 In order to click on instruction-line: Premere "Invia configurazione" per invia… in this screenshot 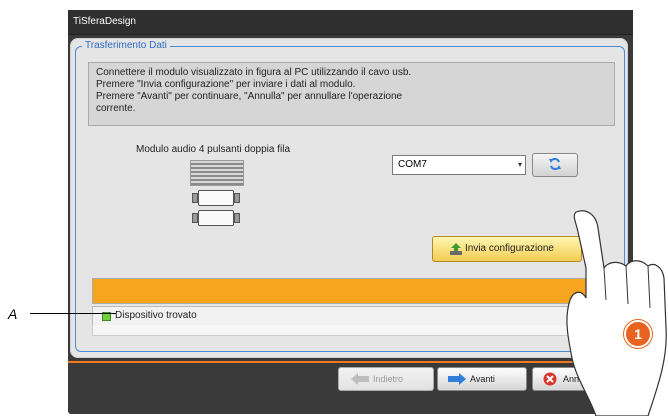, I will do `click(226, 84)`.